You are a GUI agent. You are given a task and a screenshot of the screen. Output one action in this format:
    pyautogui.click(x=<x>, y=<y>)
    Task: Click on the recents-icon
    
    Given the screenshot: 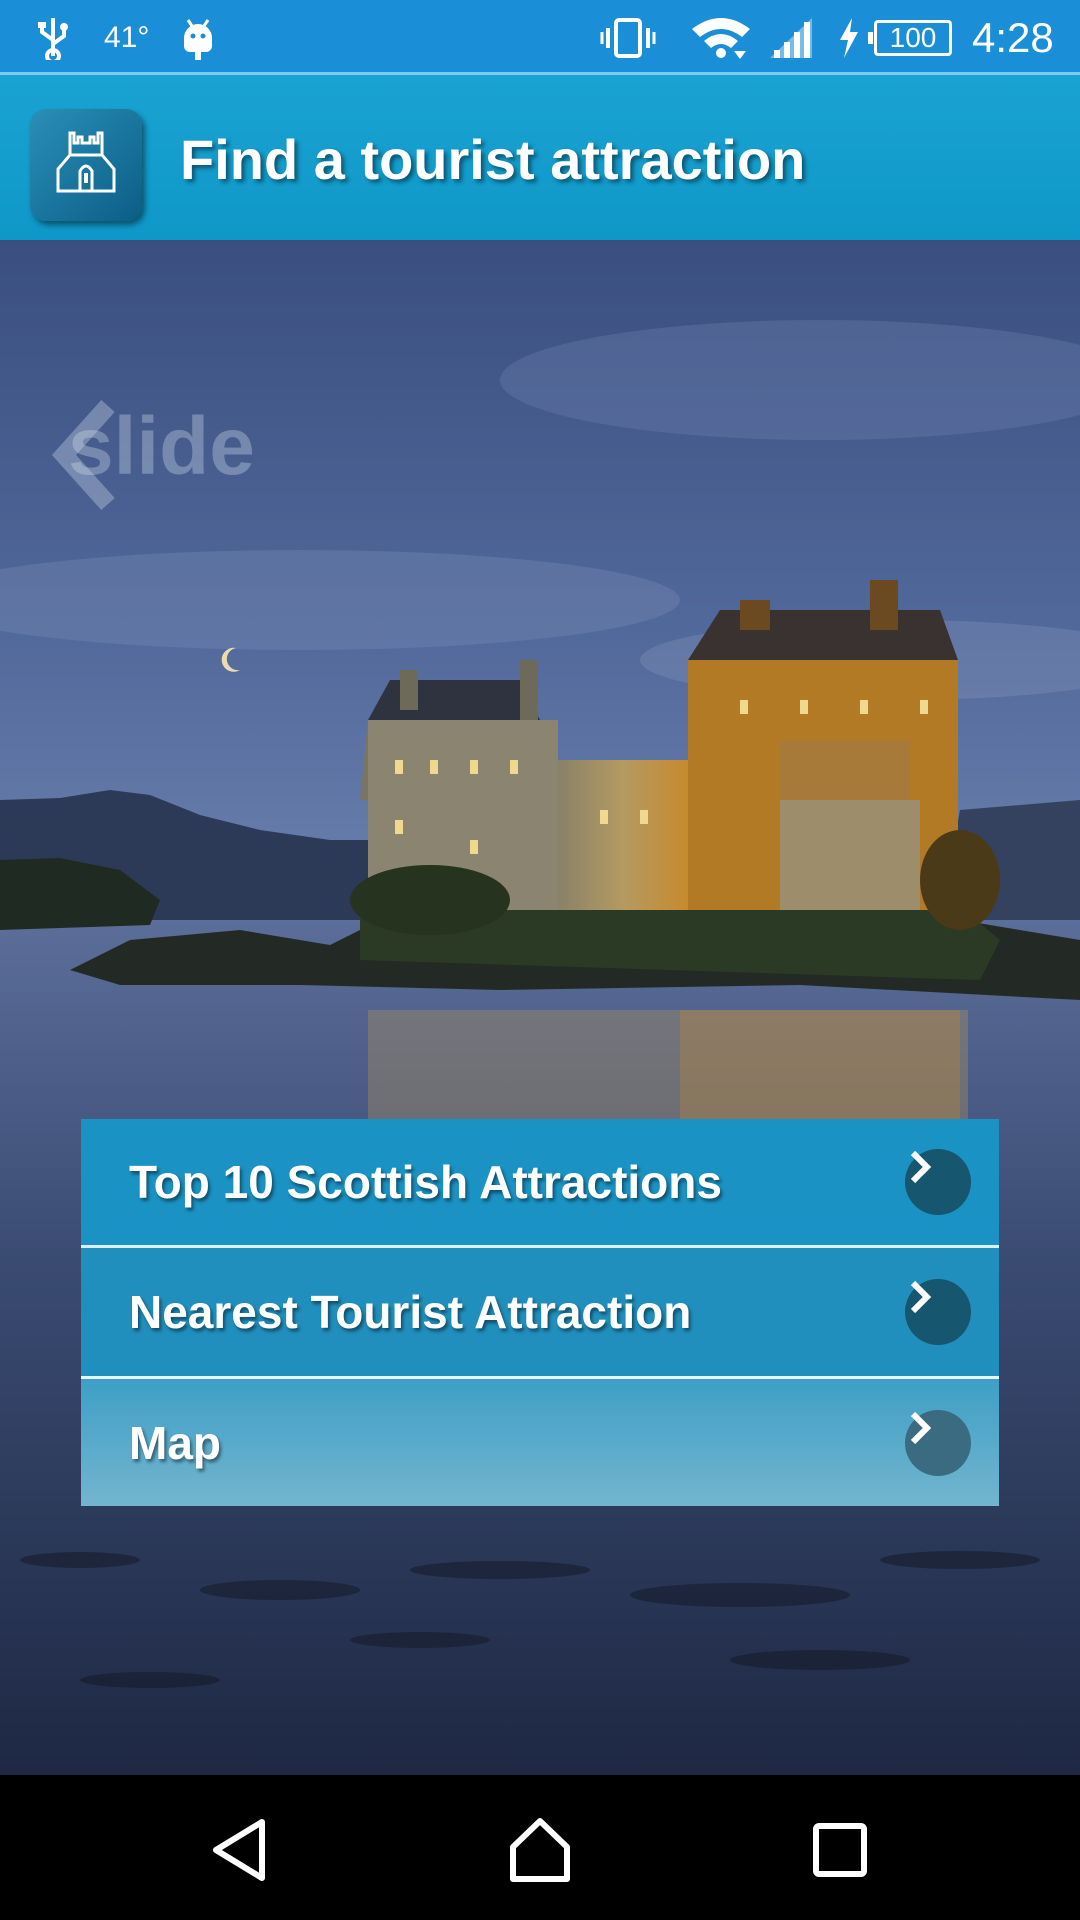 What is the action you would take?
    pyautogui.click(x=840, y=1850)
    